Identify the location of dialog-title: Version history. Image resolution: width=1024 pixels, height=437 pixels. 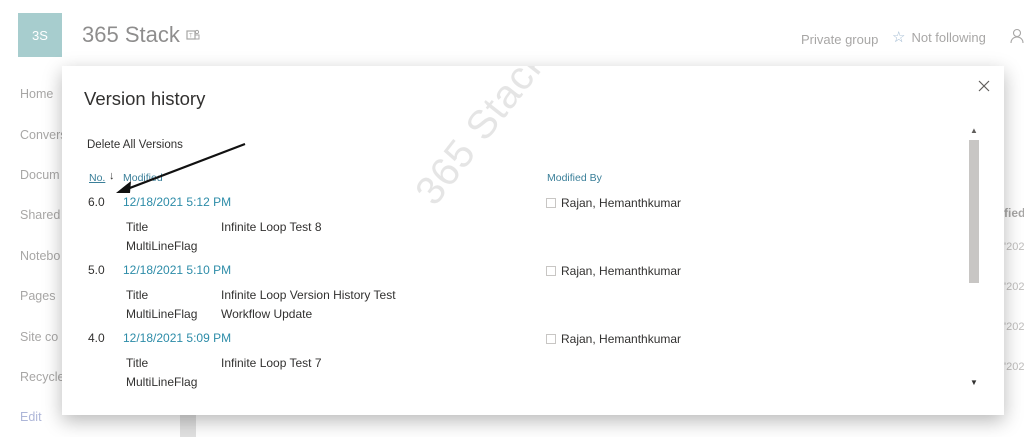
(145, 98).